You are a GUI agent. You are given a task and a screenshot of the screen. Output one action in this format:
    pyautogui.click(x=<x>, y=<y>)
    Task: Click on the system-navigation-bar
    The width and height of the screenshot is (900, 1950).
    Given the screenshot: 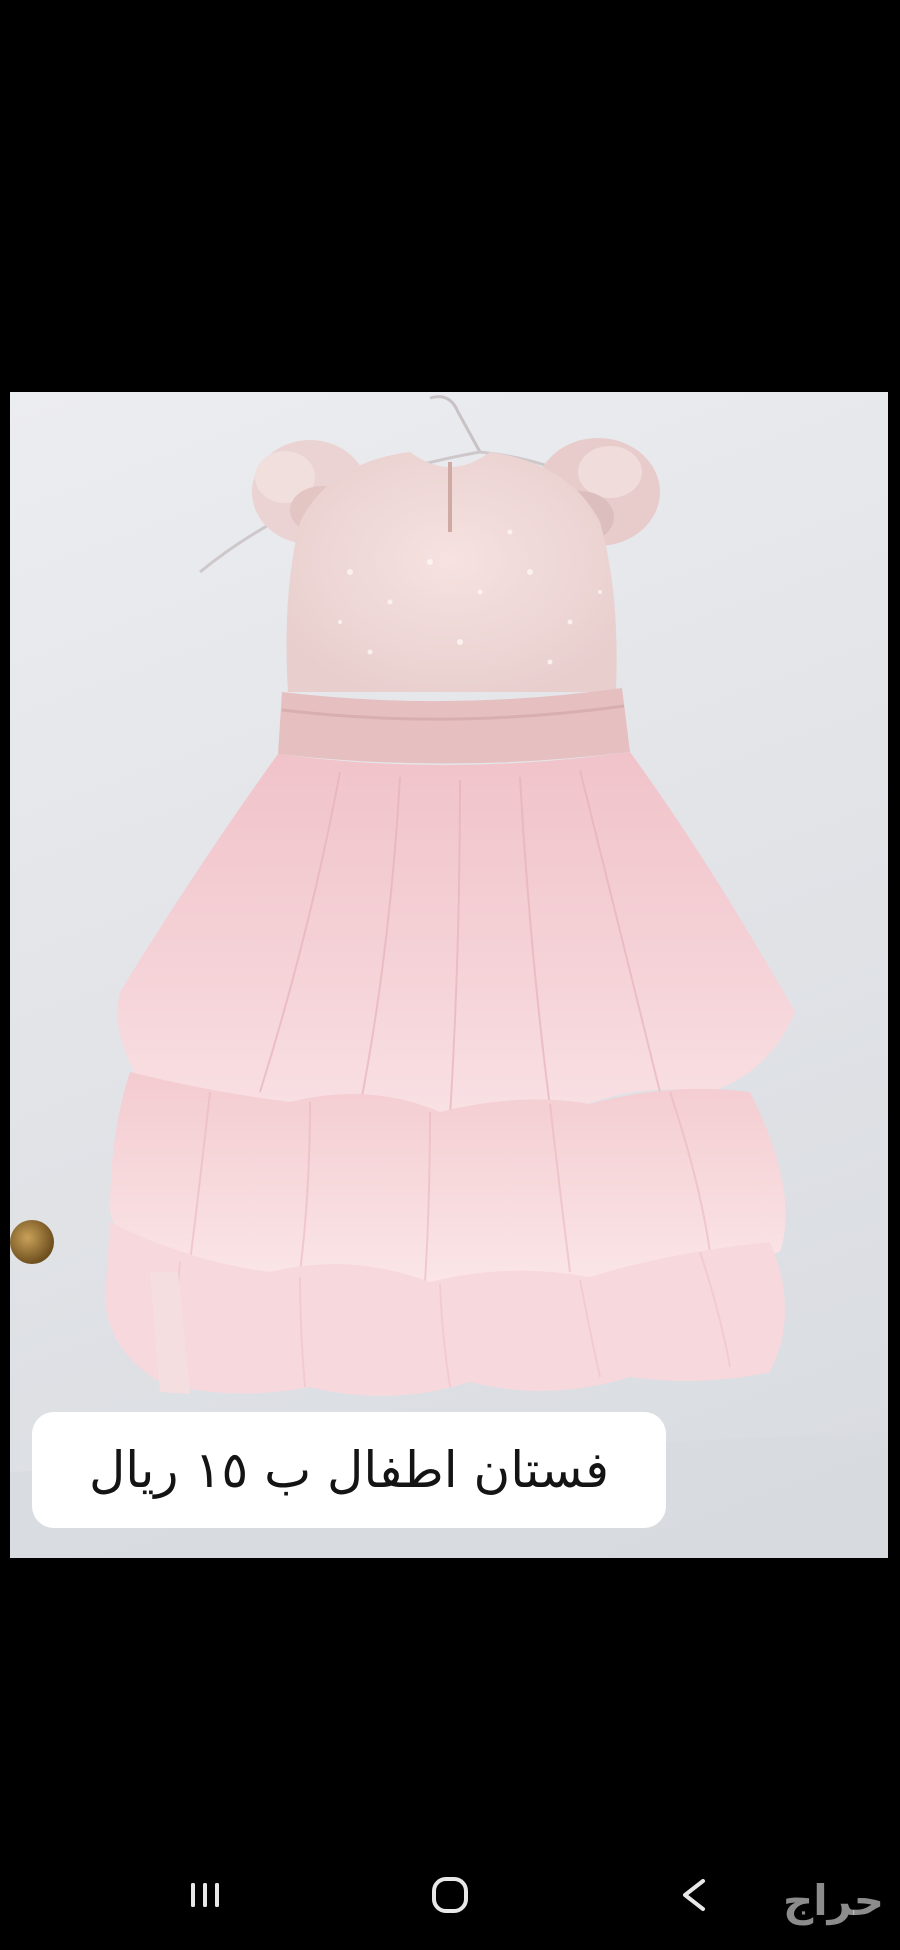 What is the action you would take?
    pyautogui.click(x=450, y=1895)
    